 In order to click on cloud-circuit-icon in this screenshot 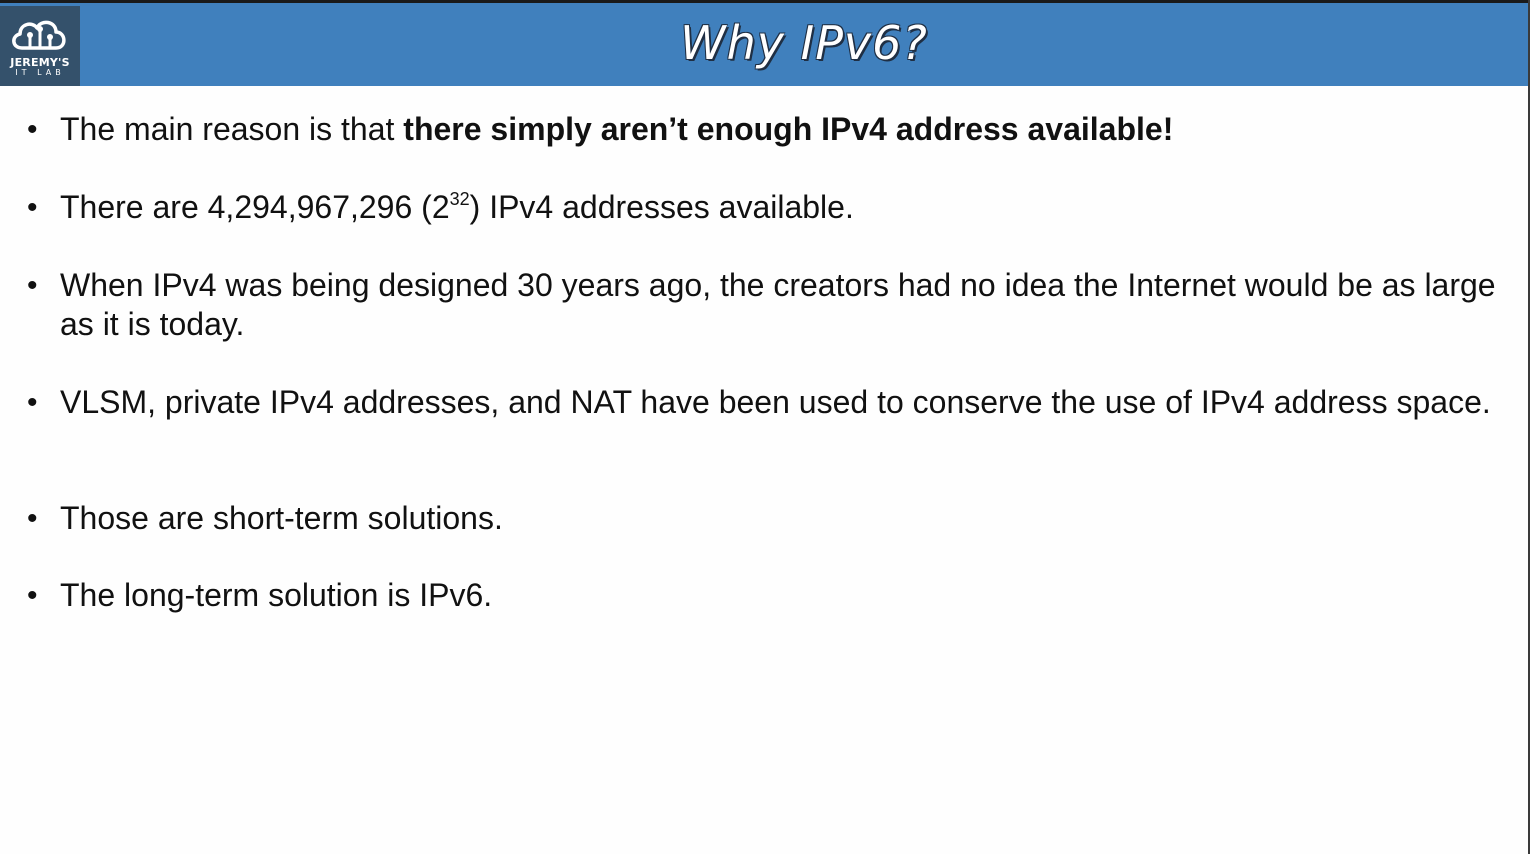, I will do `click(39, 35)`.